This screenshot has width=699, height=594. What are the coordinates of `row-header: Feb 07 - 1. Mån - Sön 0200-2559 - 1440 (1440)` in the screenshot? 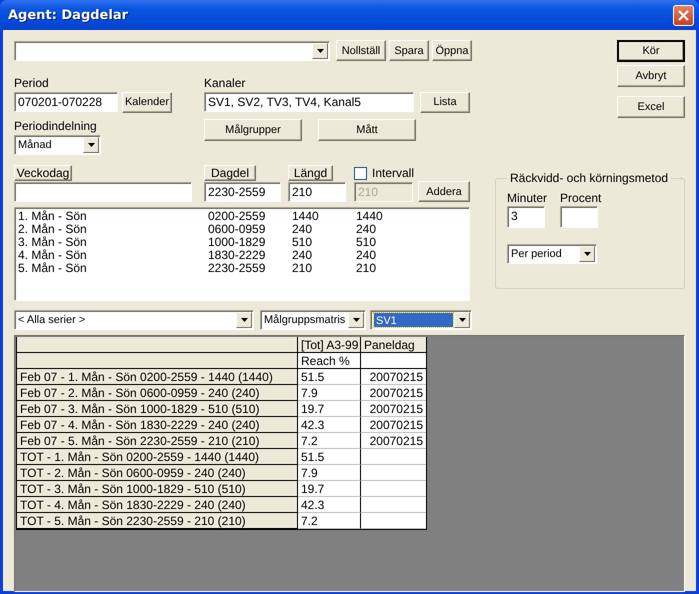 It's located at (157, 377).